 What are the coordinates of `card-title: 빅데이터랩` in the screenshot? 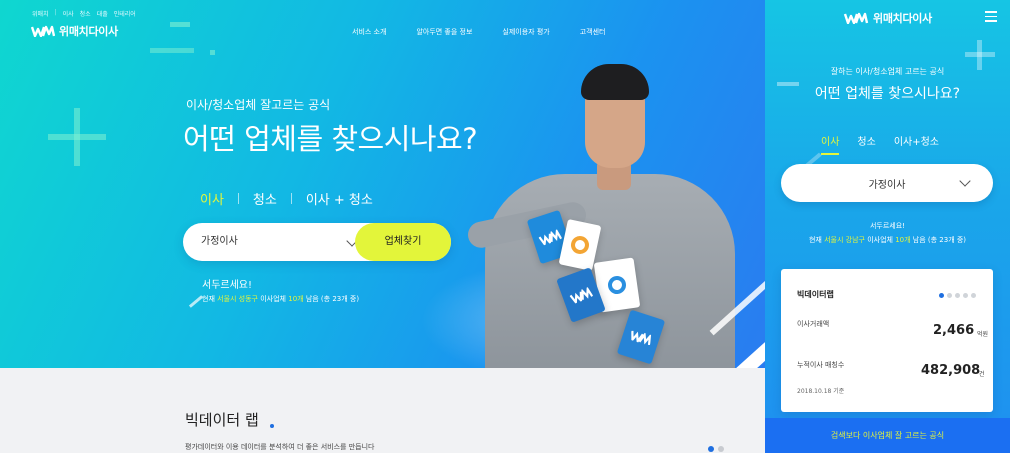 It's located at (815, 294).